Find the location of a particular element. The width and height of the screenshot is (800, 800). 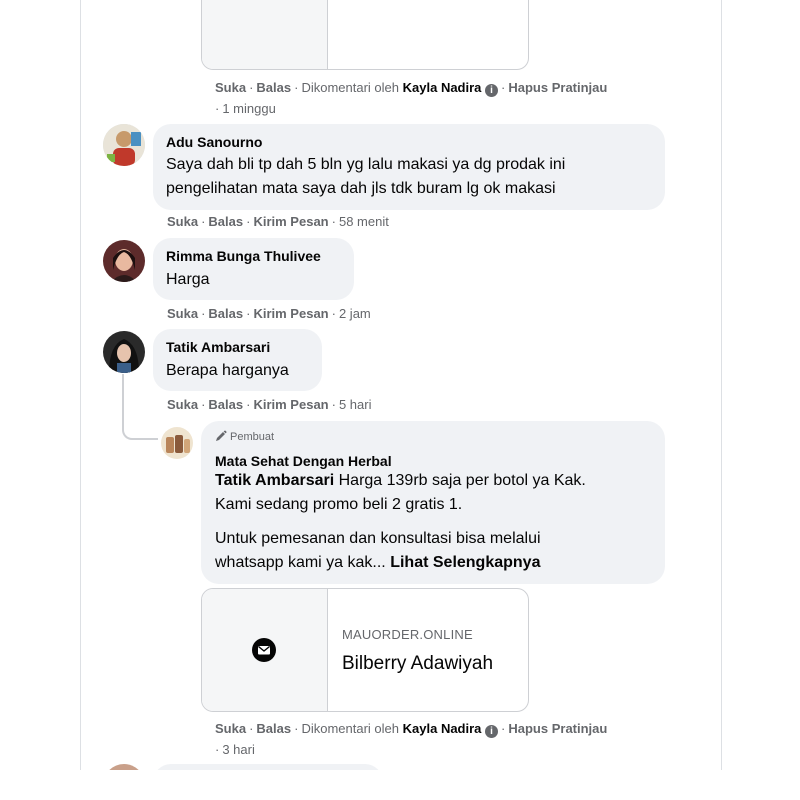

comment-author: Adu Sanourno is located at coordinates (214, 142).